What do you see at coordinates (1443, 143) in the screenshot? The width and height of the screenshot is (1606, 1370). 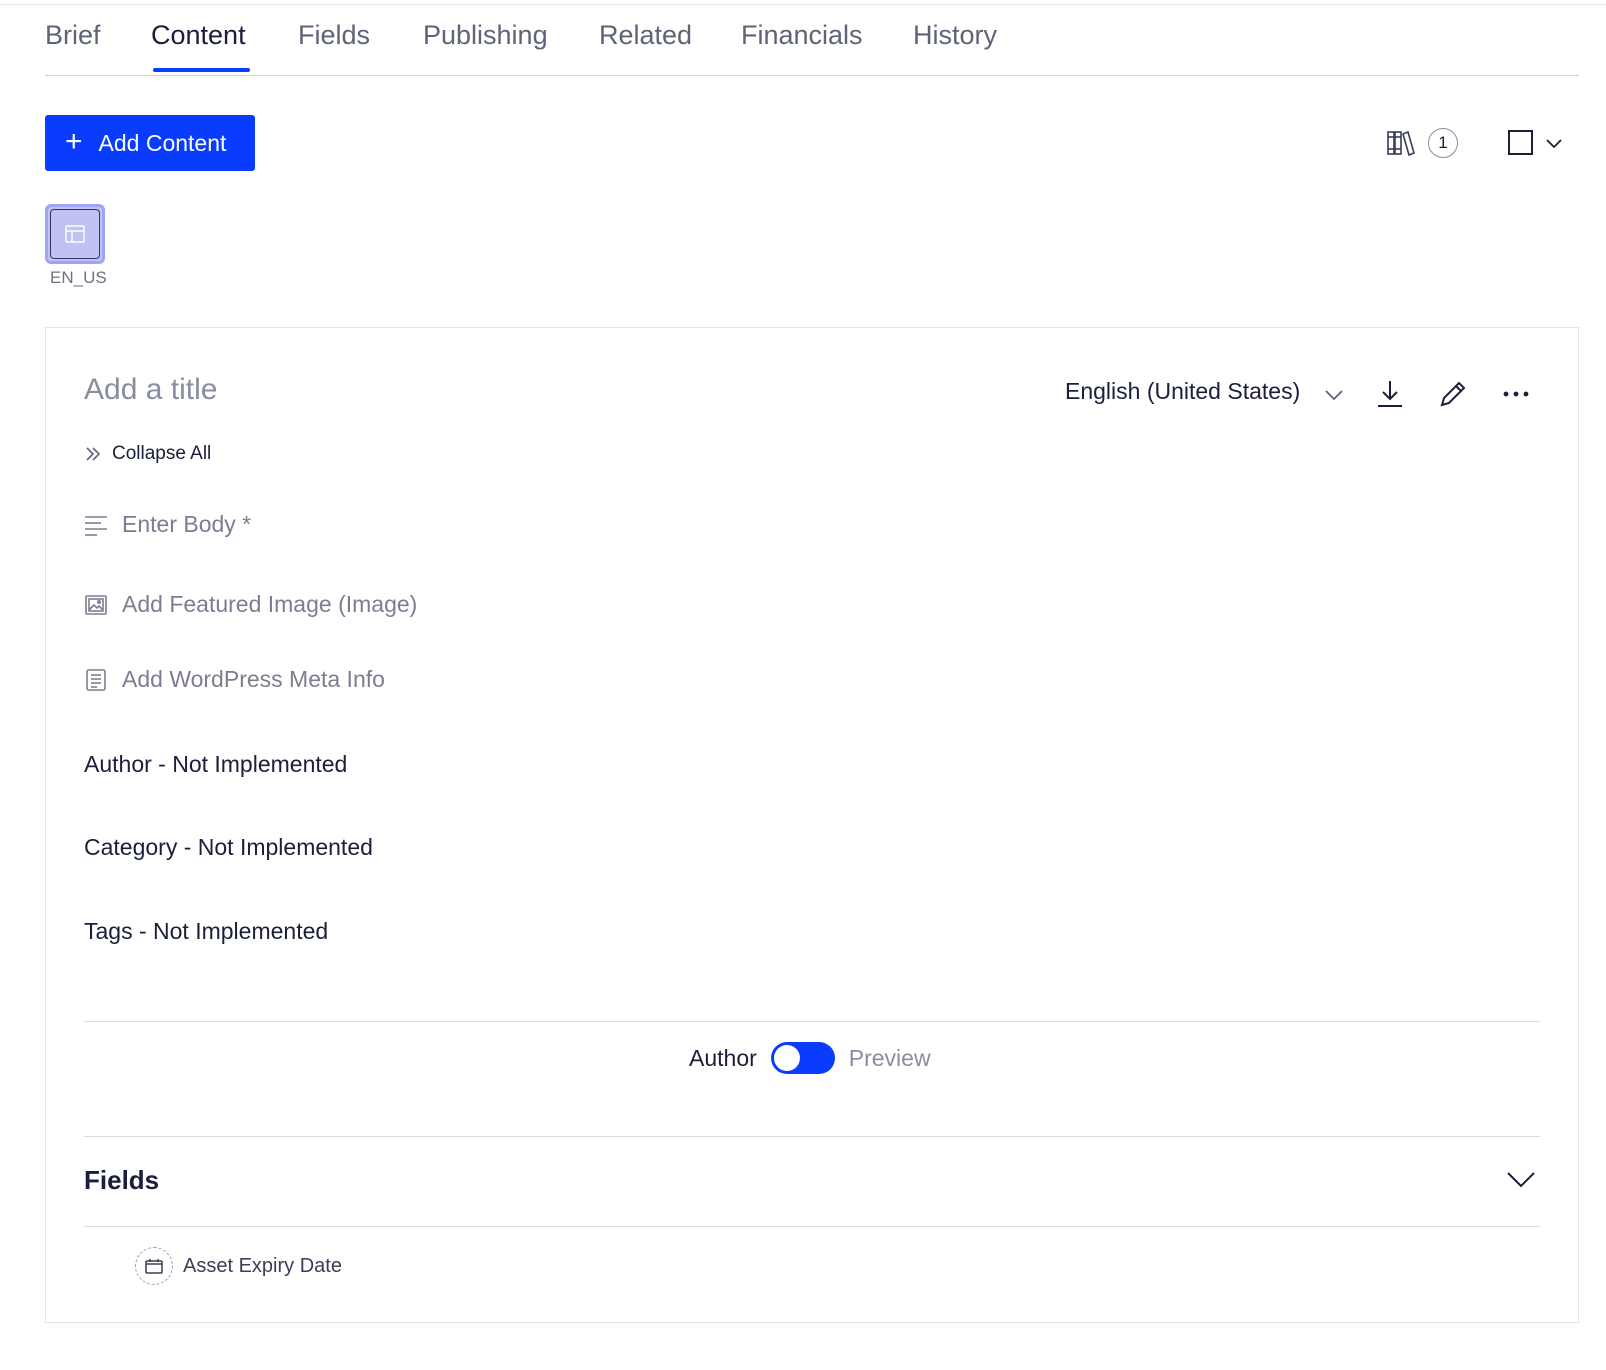 I see `library-count-badge: 1` at bounding box center [1443, 143].